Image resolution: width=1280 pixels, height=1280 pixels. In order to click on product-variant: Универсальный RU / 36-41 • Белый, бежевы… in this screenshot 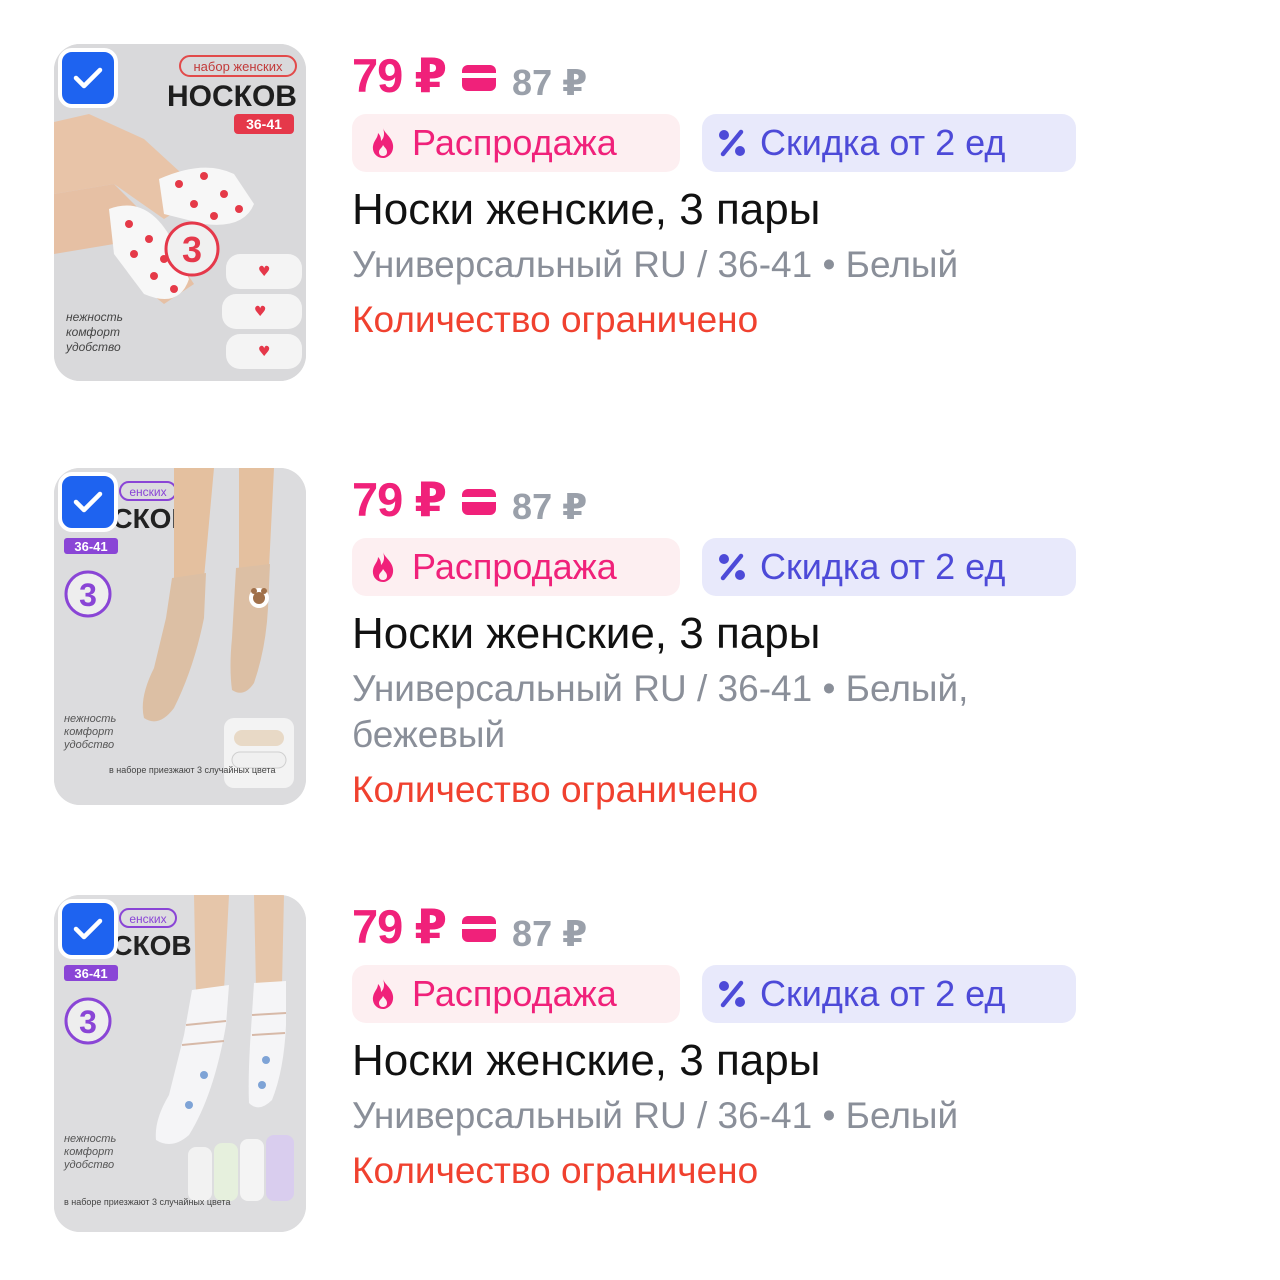, I will do `click(660, 711)`.